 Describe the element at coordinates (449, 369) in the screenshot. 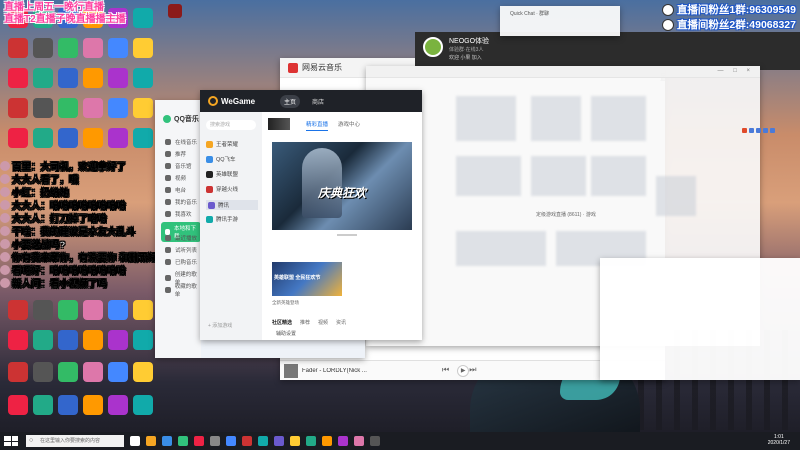

I see `prev-icon: ⏮` at that location.